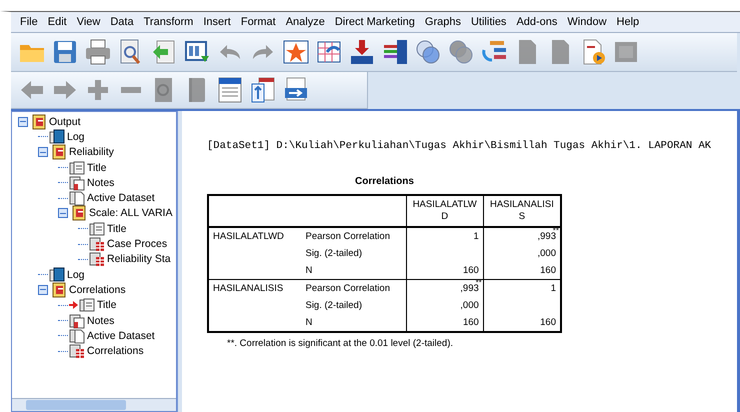 Image resolution: width=740 pixels, height=412 pixels. I want to click on menu-item: Window, so click(587, 22).